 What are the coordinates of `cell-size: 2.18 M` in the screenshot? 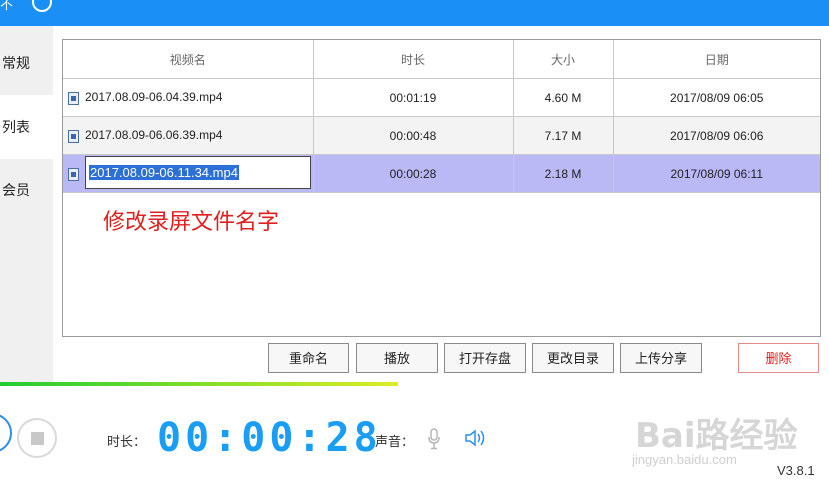 It's located at (563, 173).